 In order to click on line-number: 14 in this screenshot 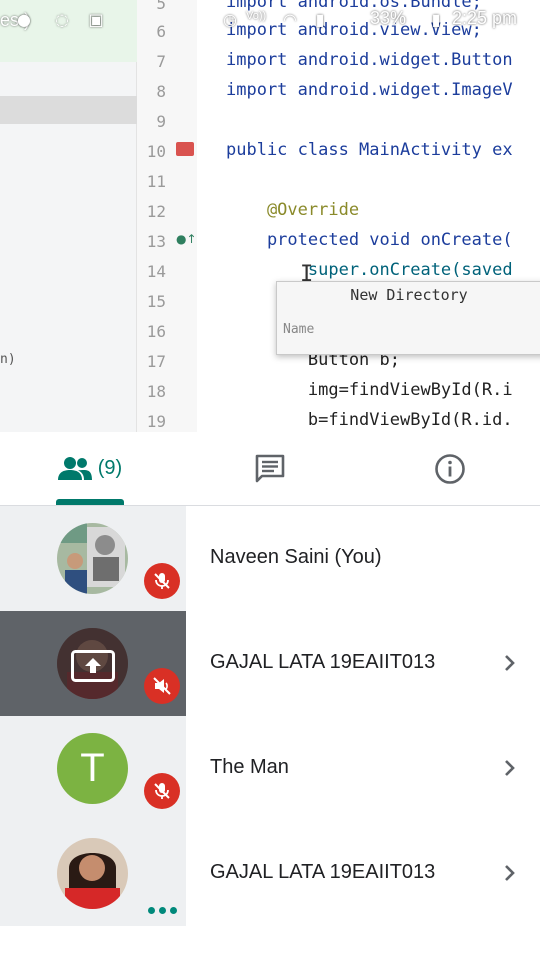, I will do `click(156, 271)`.